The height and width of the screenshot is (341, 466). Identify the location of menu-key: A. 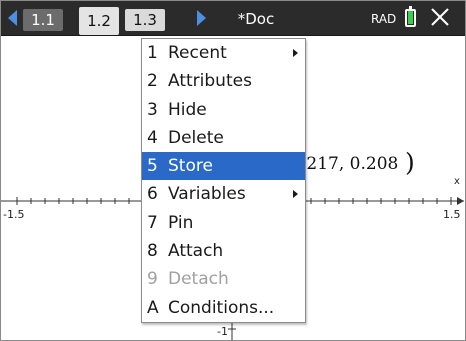
(153, 307).